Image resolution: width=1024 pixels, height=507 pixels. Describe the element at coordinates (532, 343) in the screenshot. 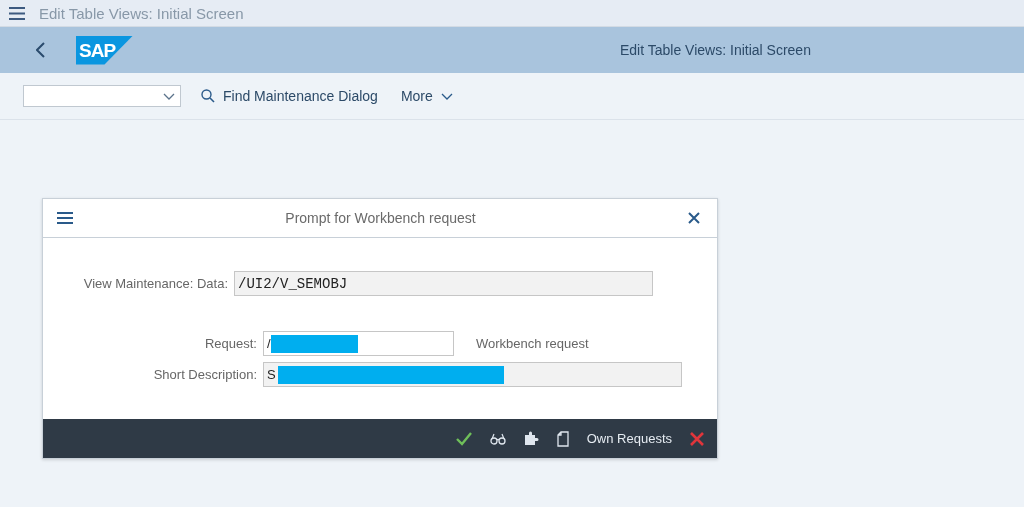

I see `request-hint: Workbench request` at that location.